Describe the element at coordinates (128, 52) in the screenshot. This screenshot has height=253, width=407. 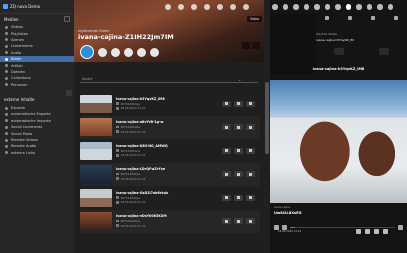
I see `favorite-button` at that location.